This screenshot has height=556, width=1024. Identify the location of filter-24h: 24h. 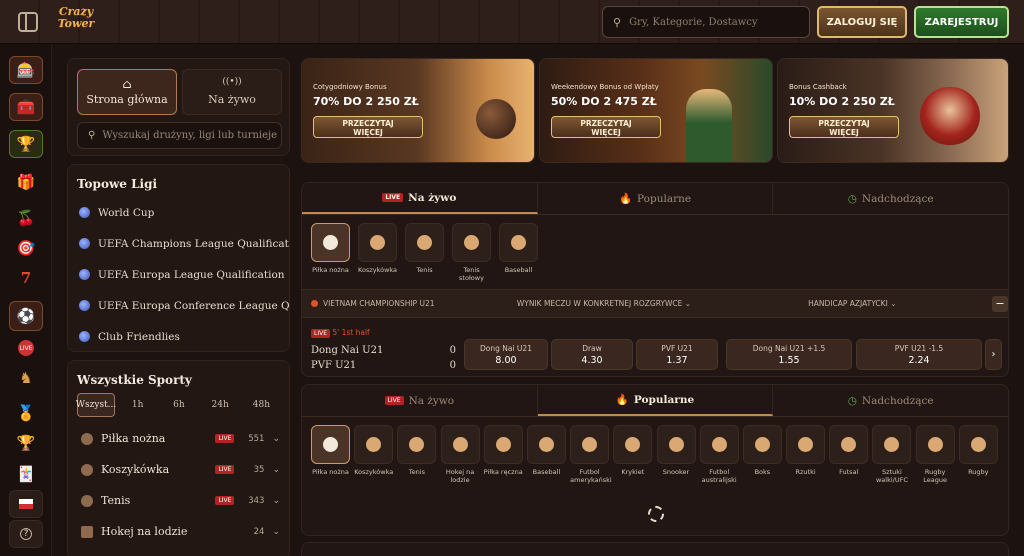
(220, 405).